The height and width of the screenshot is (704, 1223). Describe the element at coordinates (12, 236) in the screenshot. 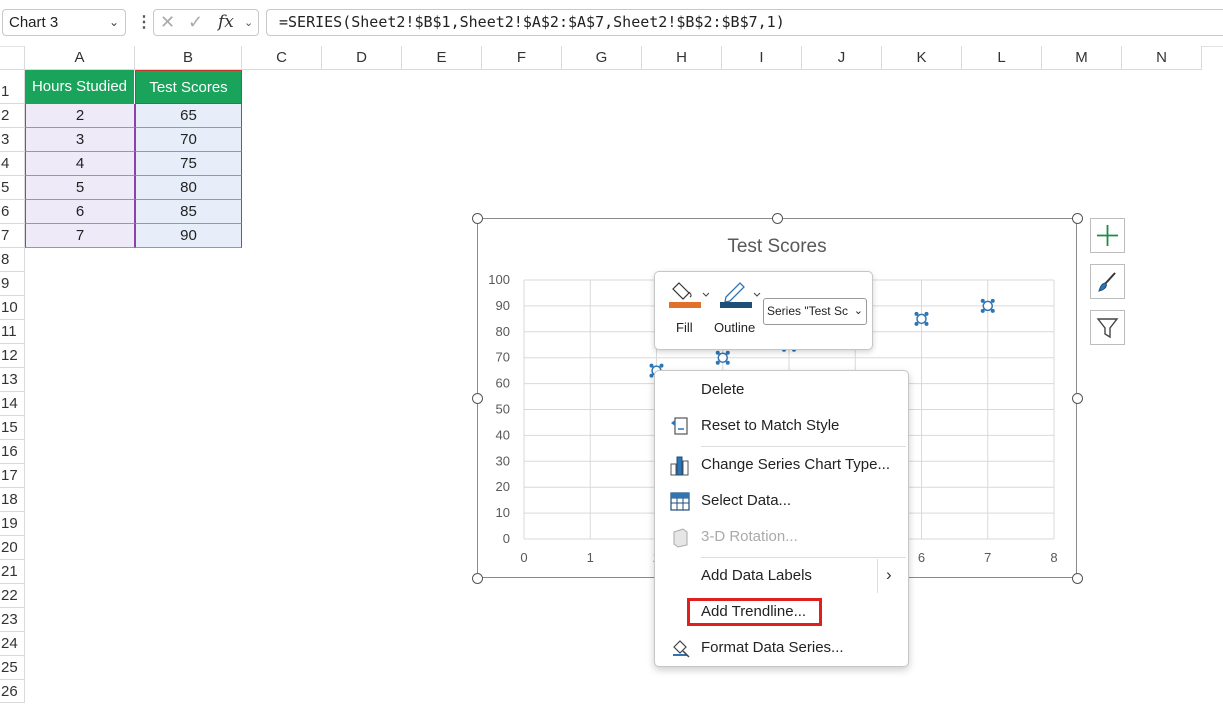

I see `row-header-7: 7` at that location.